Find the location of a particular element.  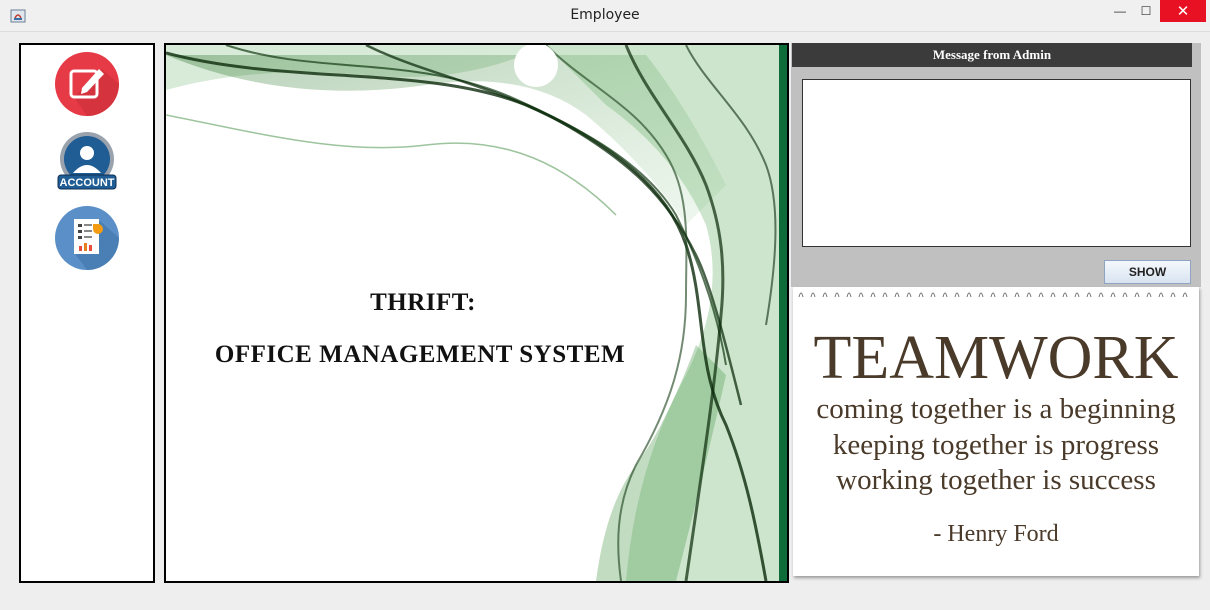

report-icon is located at coordinates (87, 238).